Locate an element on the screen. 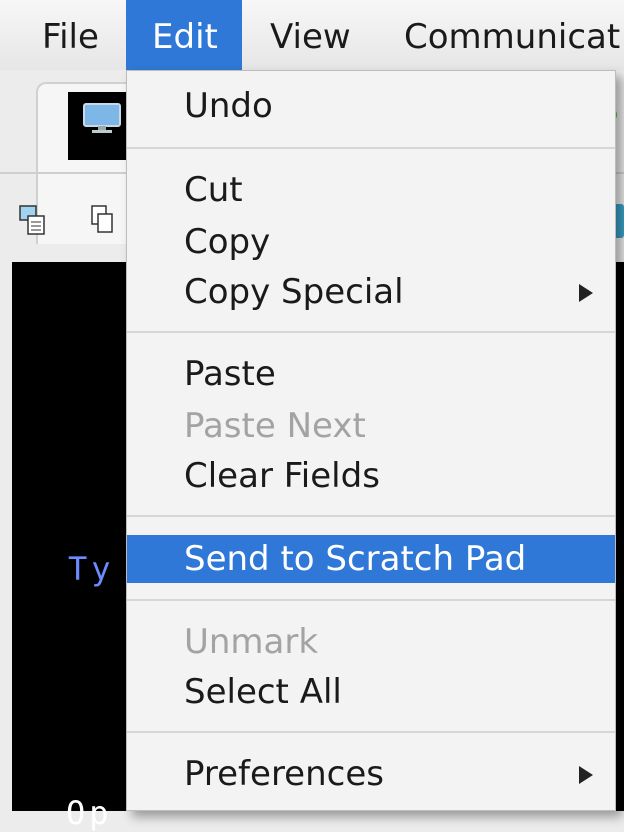  menu-view: View is located at coordinates (312, 35).